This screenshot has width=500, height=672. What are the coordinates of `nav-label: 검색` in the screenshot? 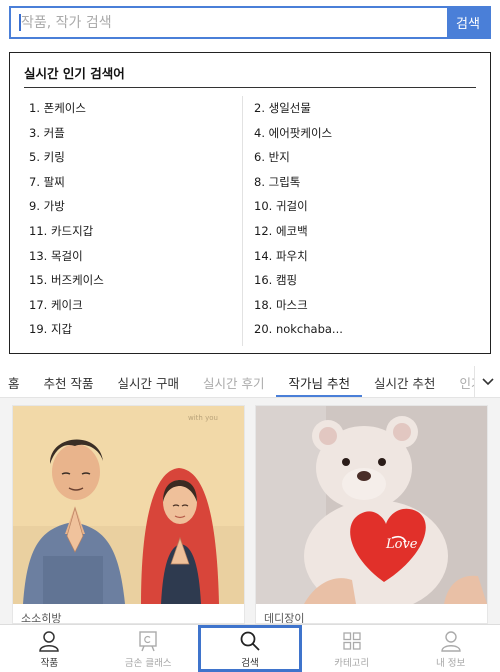 It's located at (250, 663).